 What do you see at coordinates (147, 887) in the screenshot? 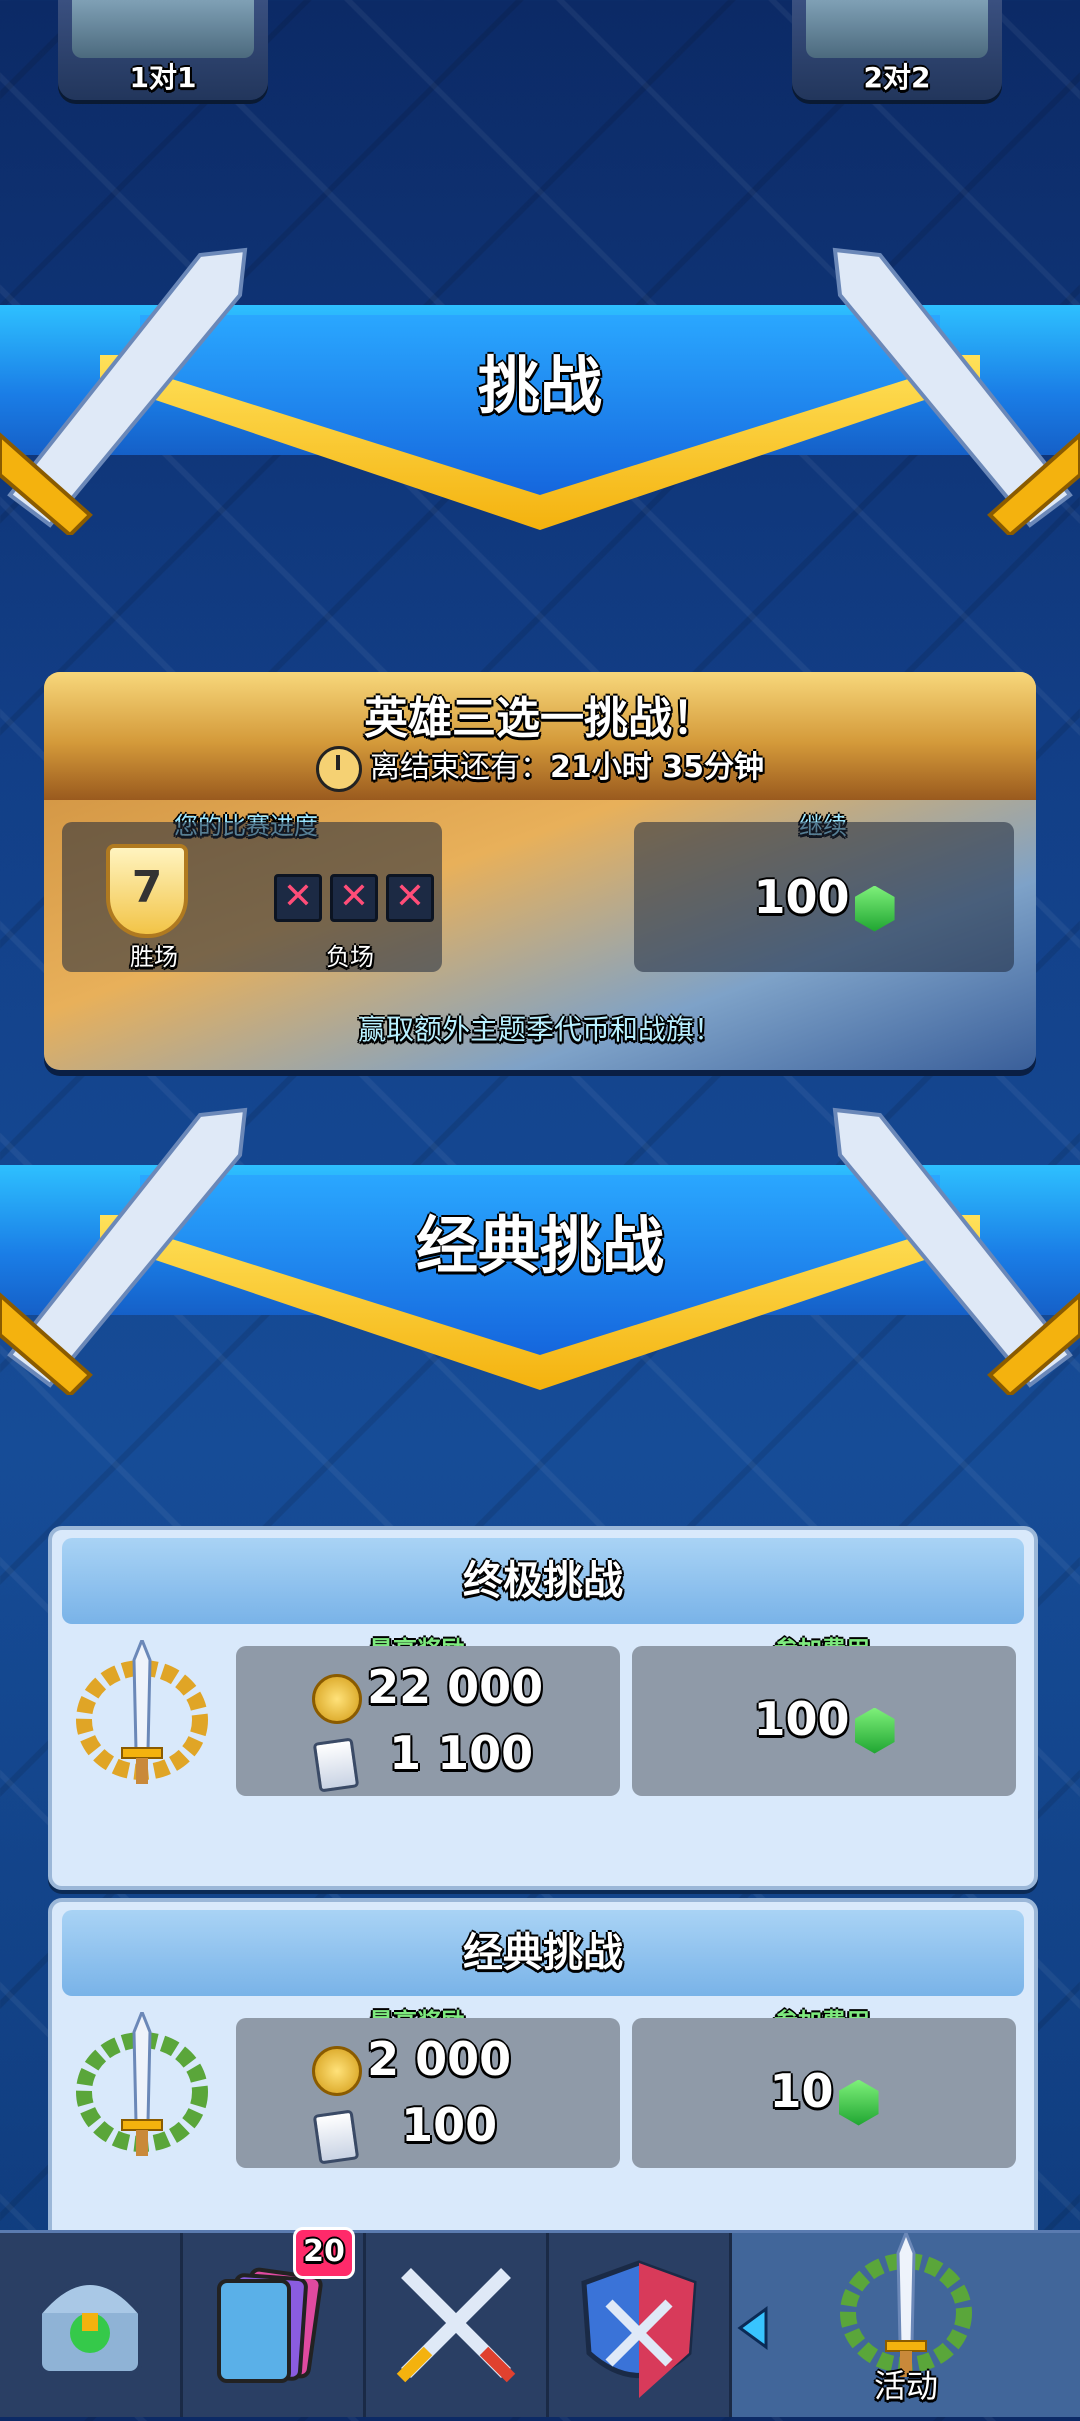
I see `wins-count: 7` at bounding box center [147, 887].